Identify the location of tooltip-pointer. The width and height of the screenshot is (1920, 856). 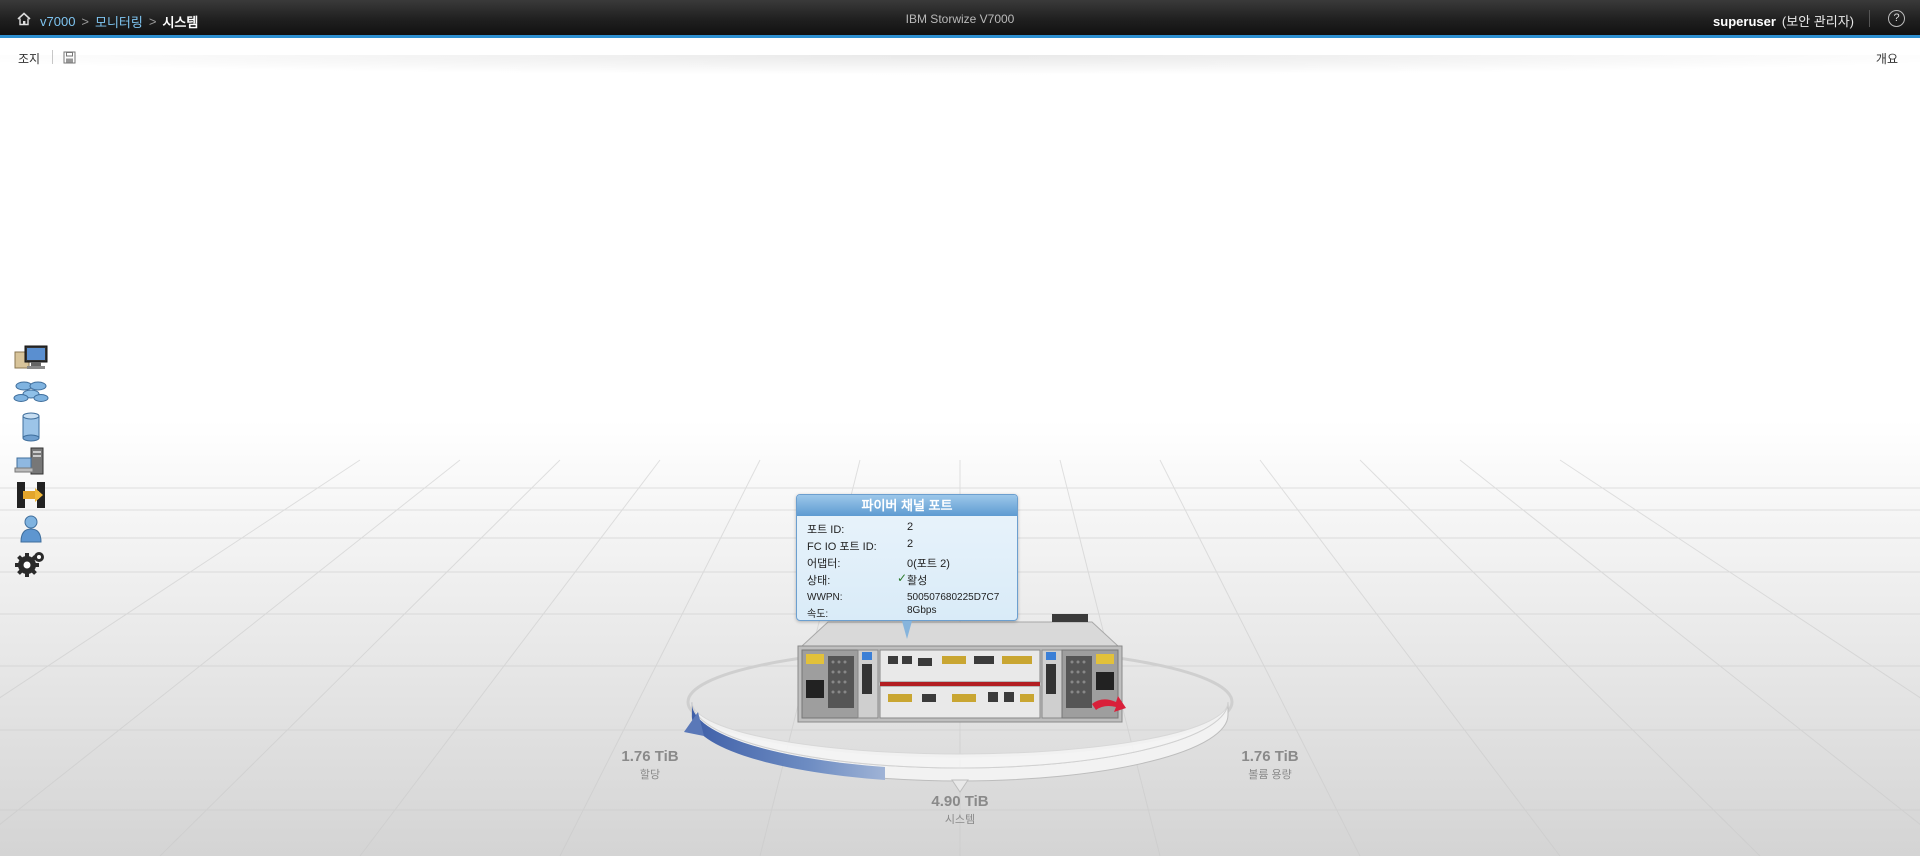
(907, 630).